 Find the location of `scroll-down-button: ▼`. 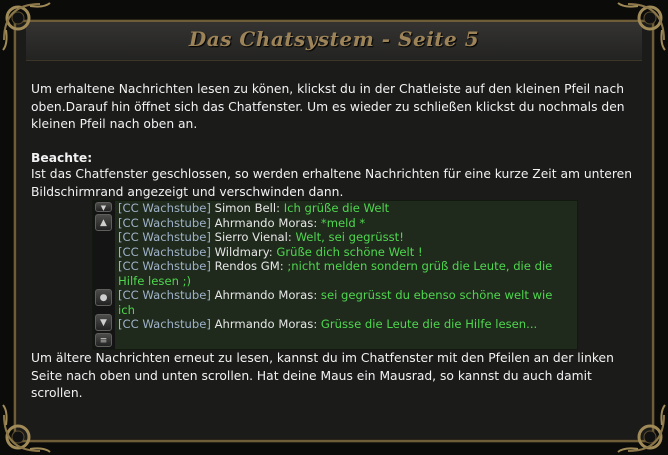

scroll-down-button: ▼ is located at coordinates (103, 322).